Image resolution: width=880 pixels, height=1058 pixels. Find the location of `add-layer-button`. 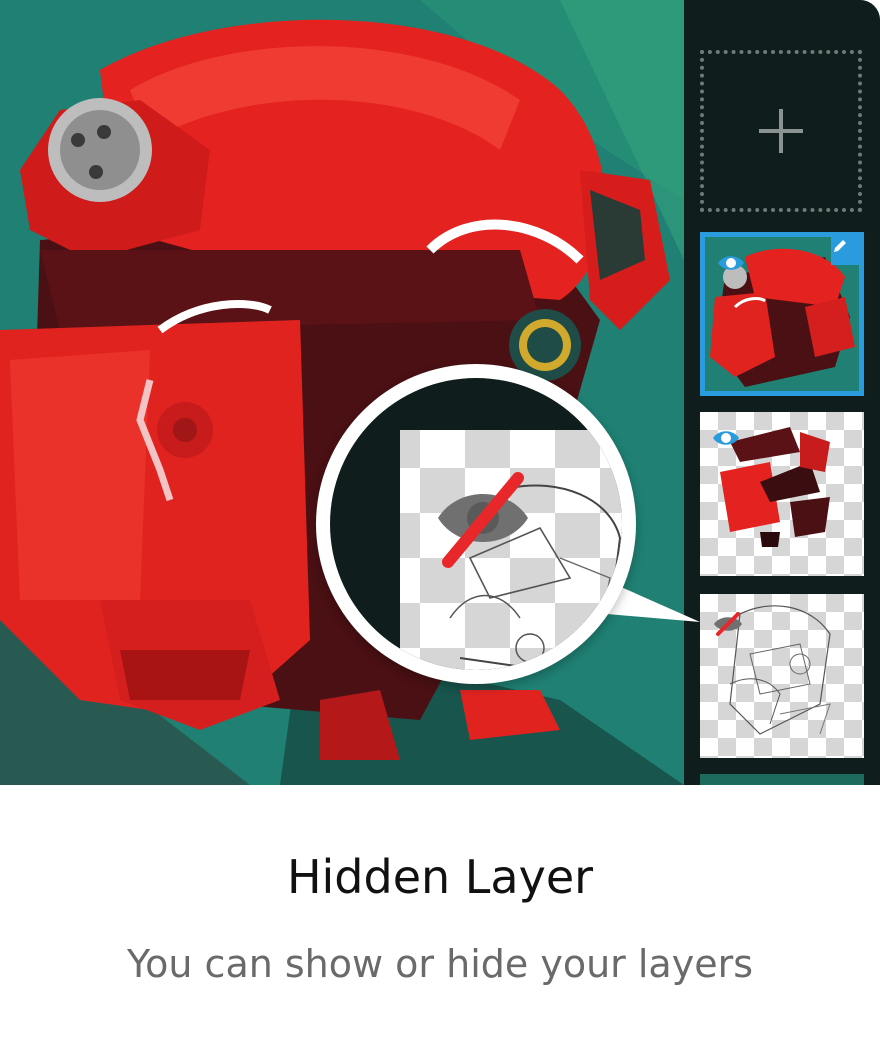

add-layer-button is located at coordinates (781, 131).